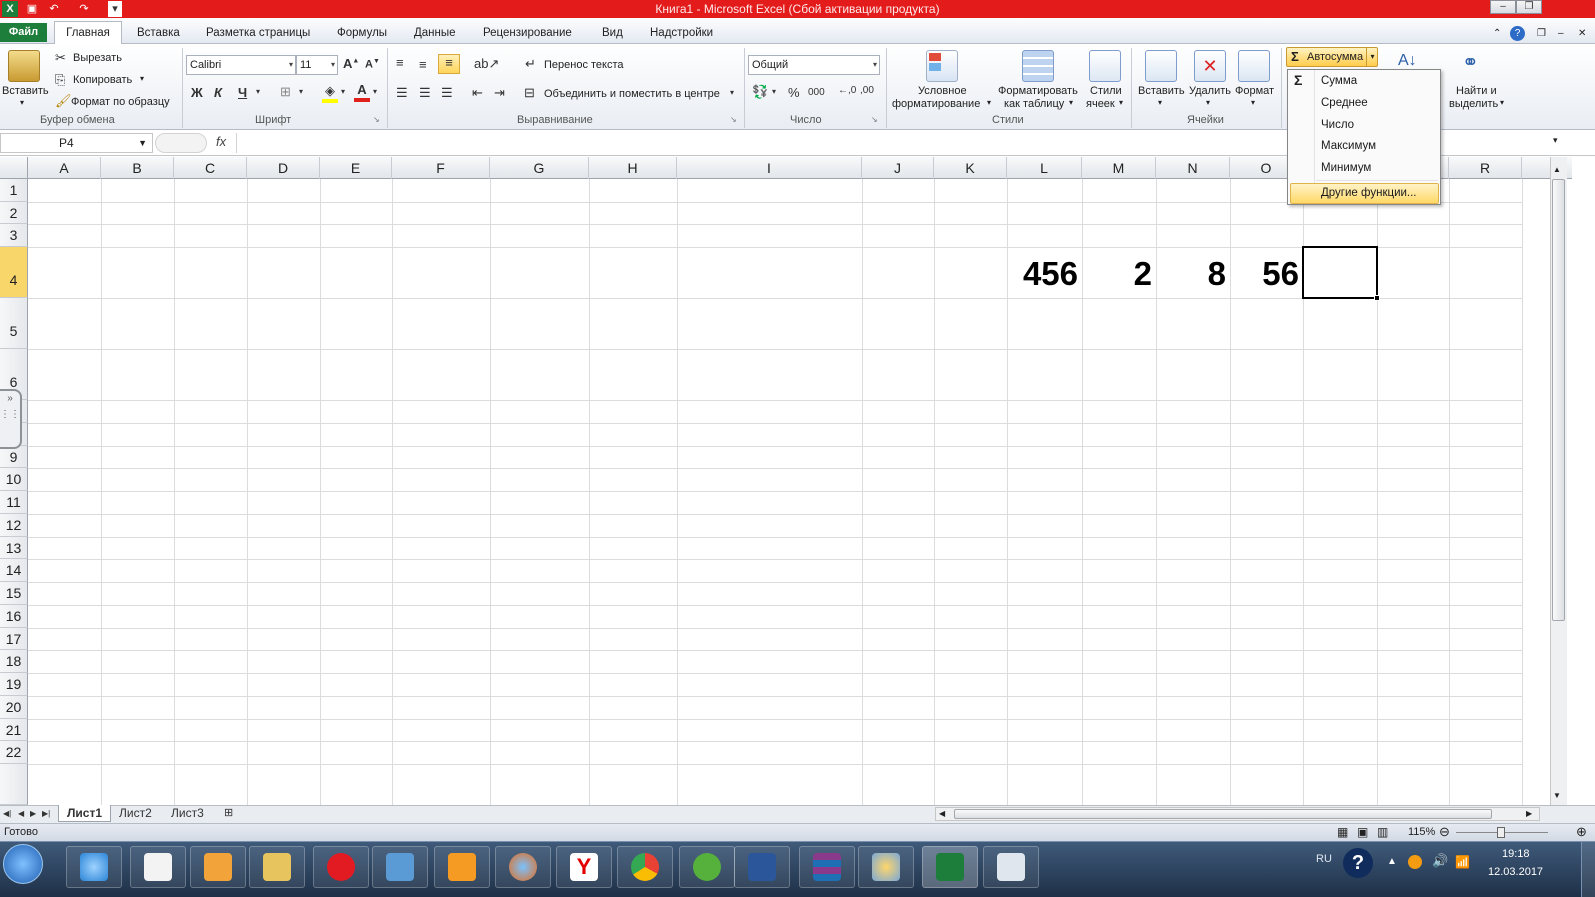 This screenshot has height=897, width=1595. I want to click on underline-dropdown-icon: ▾, so click(258, 91).